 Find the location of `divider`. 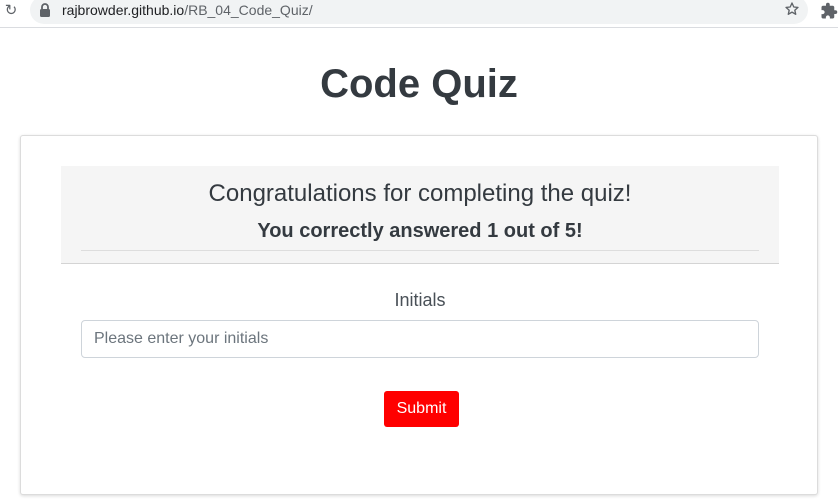

divider is located at coordinates (420, 250).